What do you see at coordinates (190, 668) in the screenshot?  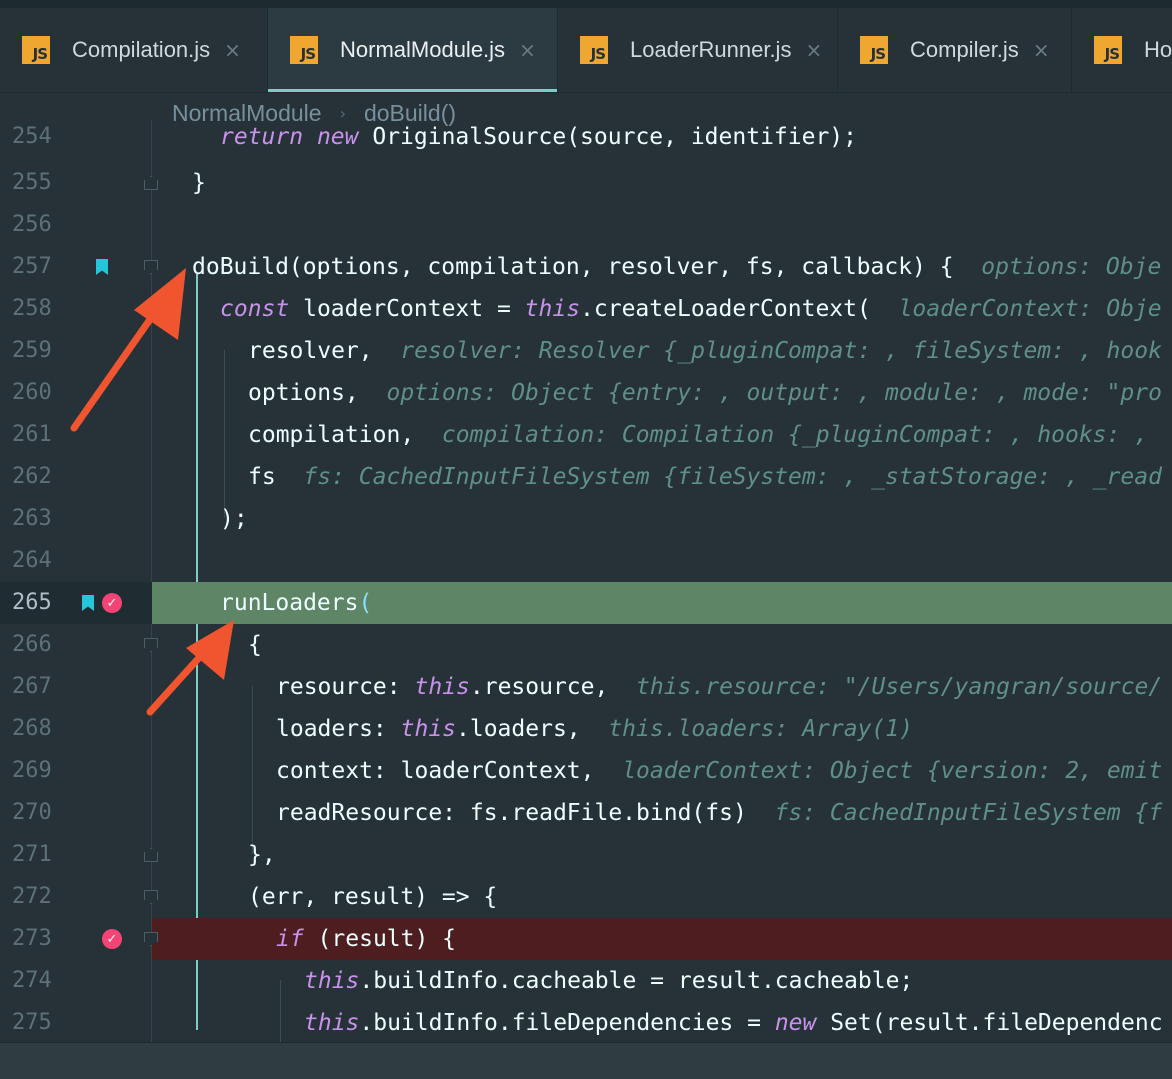 I see `annotation-arrow-runloaders` at bounding box center [190, 668].